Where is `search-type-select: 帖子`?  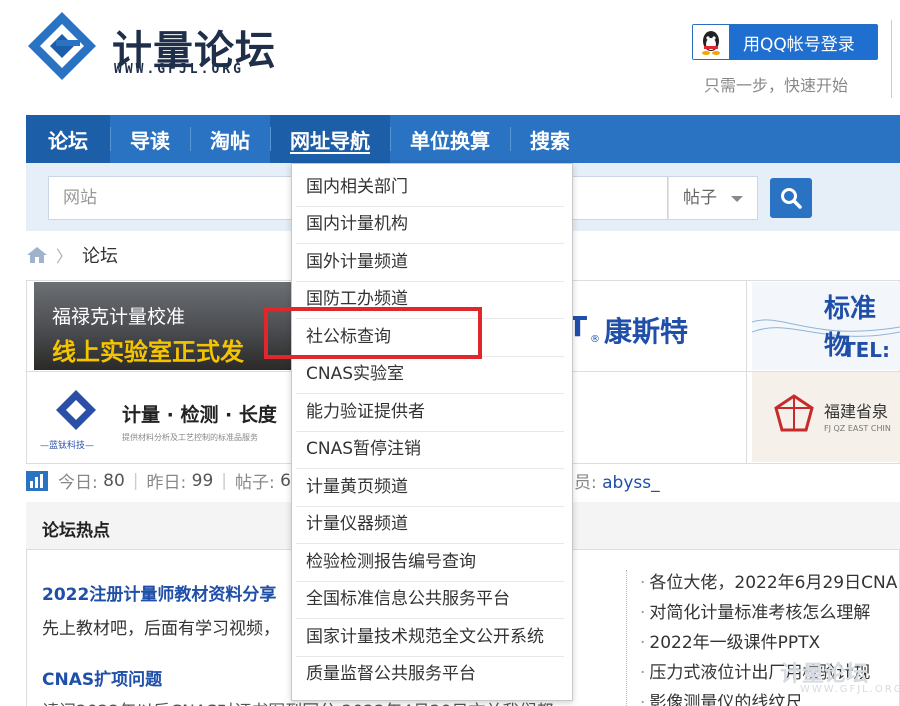 search-type-select: 帖子 is located at coordinates (713, 198).